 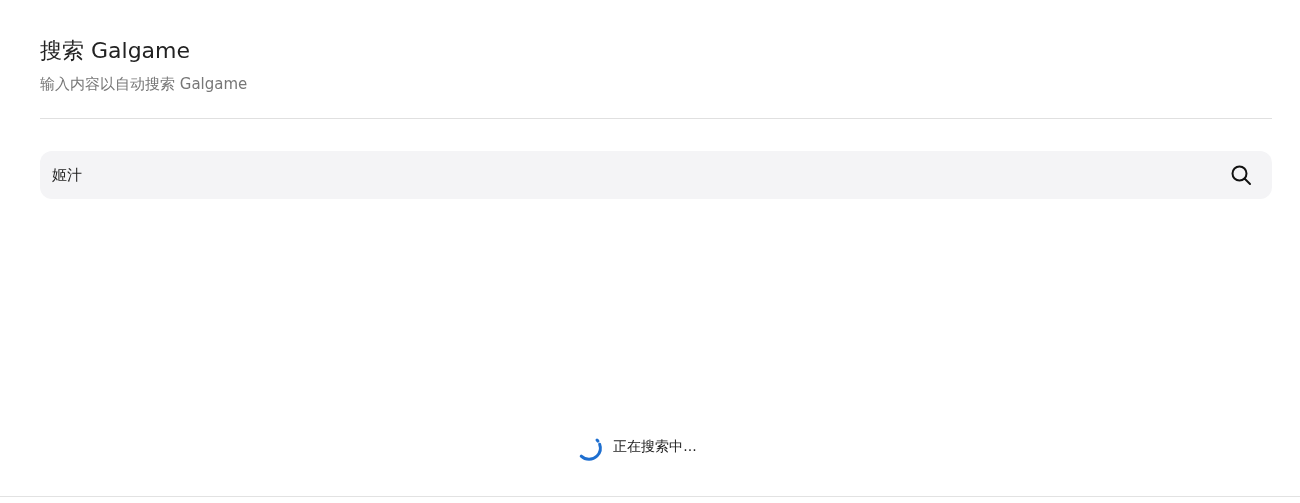 What do you see at coordinates (1241, 175) in the screenshot?
I see `search-icon` at bounding box center [1241, 175].